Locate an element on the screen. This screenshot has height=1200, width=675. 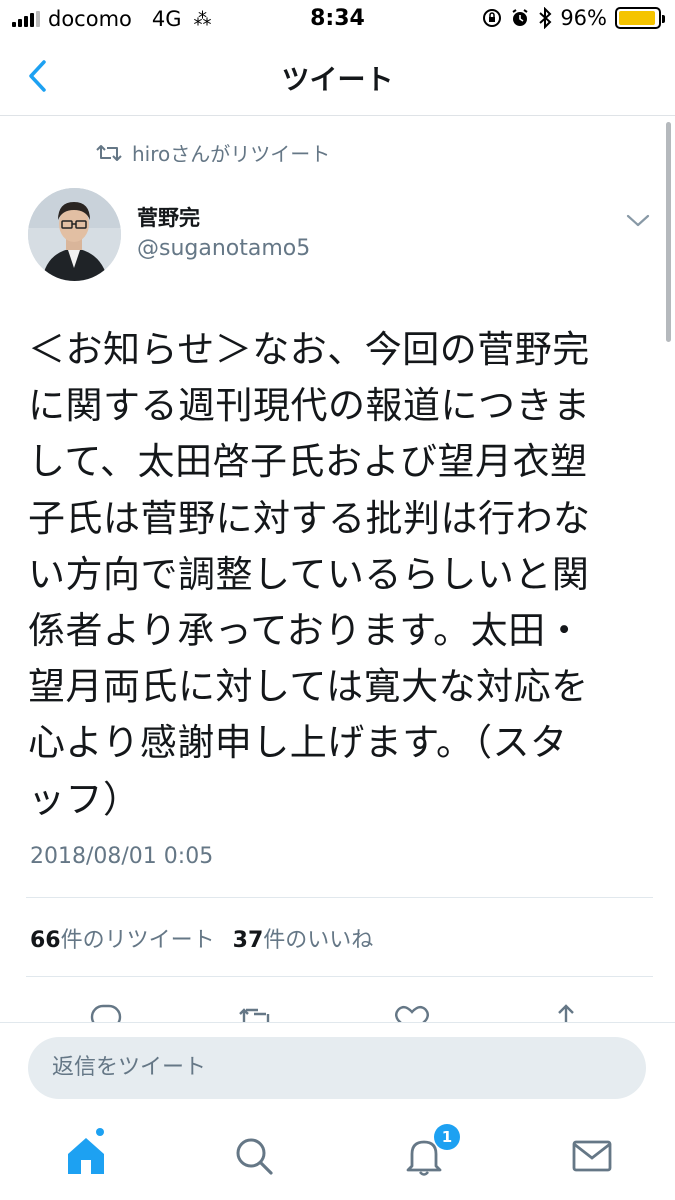
avatar-photo is located at coordinates (74, 234).